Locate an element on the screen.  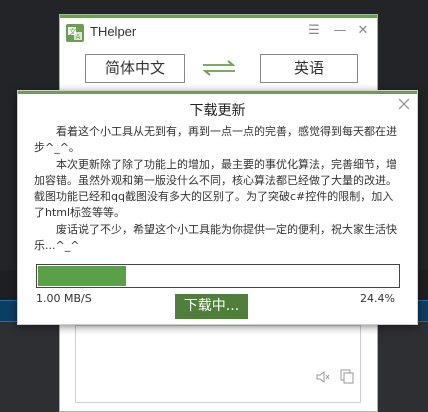
window-accent-bar is located at coordinates (218, 16).